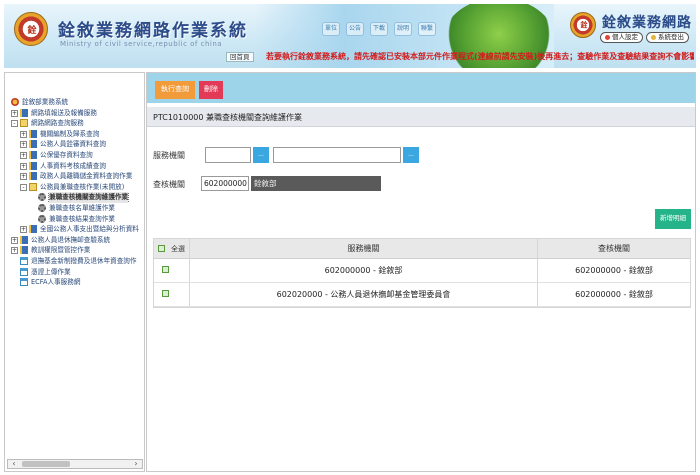 The height and width of the screenshot is (475, 700). What do you see at coordinates (86, 176) in the screenshot?
I see `sidebar-item-label: 政務人員離職儲金資料查詢作業` at bounding box center [86, 176].